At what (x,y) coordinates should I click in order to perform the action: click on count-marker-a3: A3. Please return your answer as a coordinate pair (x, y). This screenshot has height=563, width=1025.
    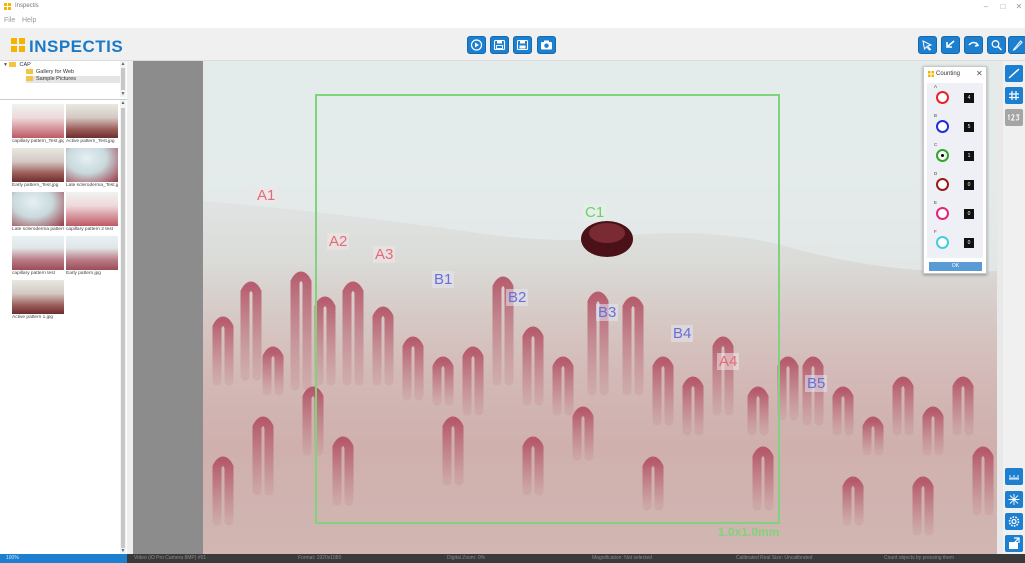
    Looking at the image, I should click on (384, 254).